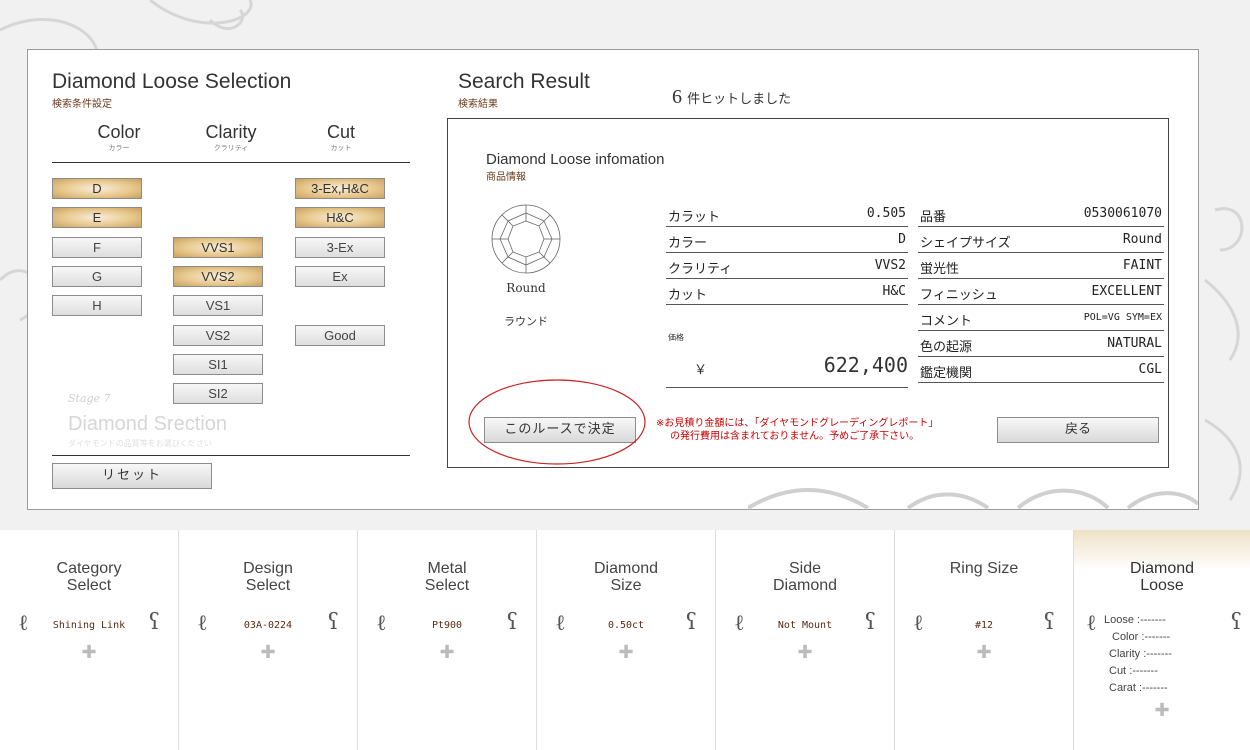 This screenshot has width=1250, height=750. I want to click on nav-step-value: Pt900, so click(447, 625).